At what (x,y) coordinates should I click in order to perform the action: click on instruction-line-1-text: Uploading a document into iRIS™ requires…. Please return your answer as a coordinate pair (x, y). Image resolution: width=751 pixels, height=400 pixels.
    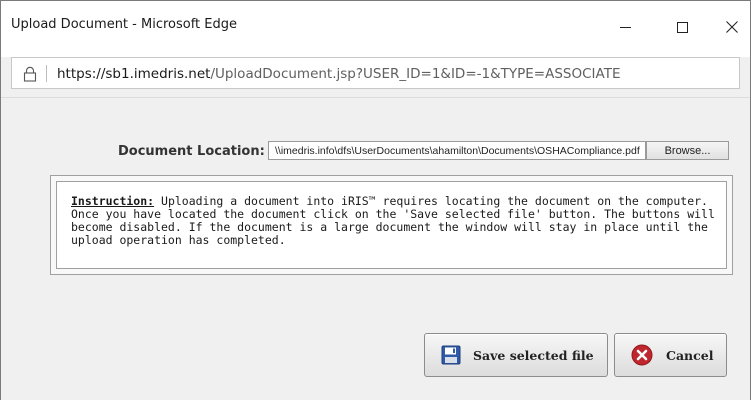
    Looking at the image, I should click on (431, 201).